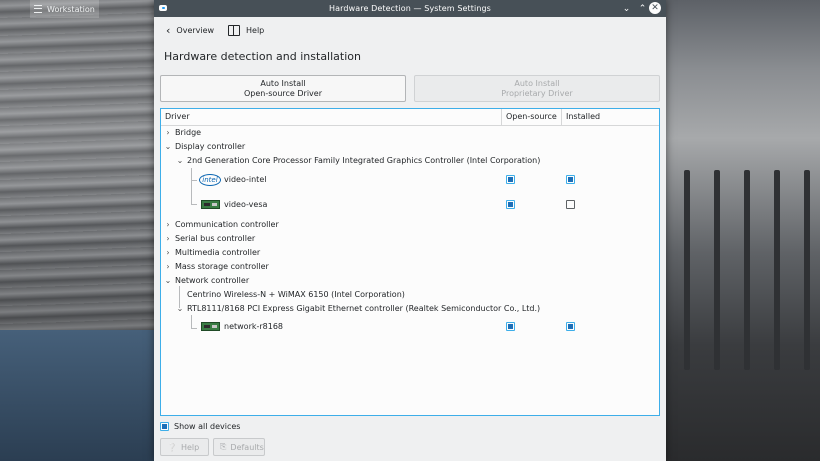 This screenshot has height=461, width=820. I want to click on page-title: Hardware detection and installation, so click(262, 56).